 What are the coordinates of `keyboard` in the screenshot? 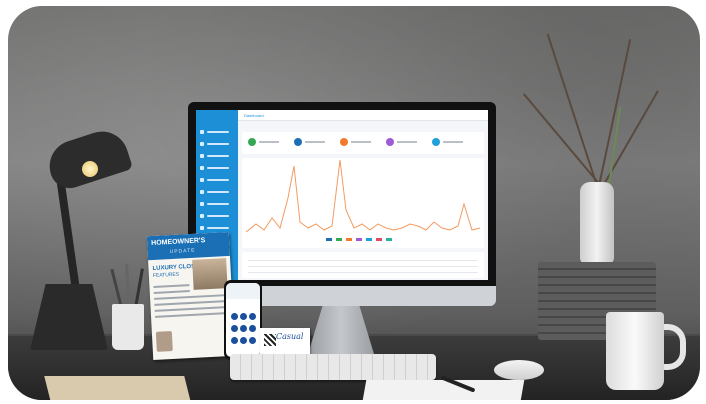 It's located at (333, 367).